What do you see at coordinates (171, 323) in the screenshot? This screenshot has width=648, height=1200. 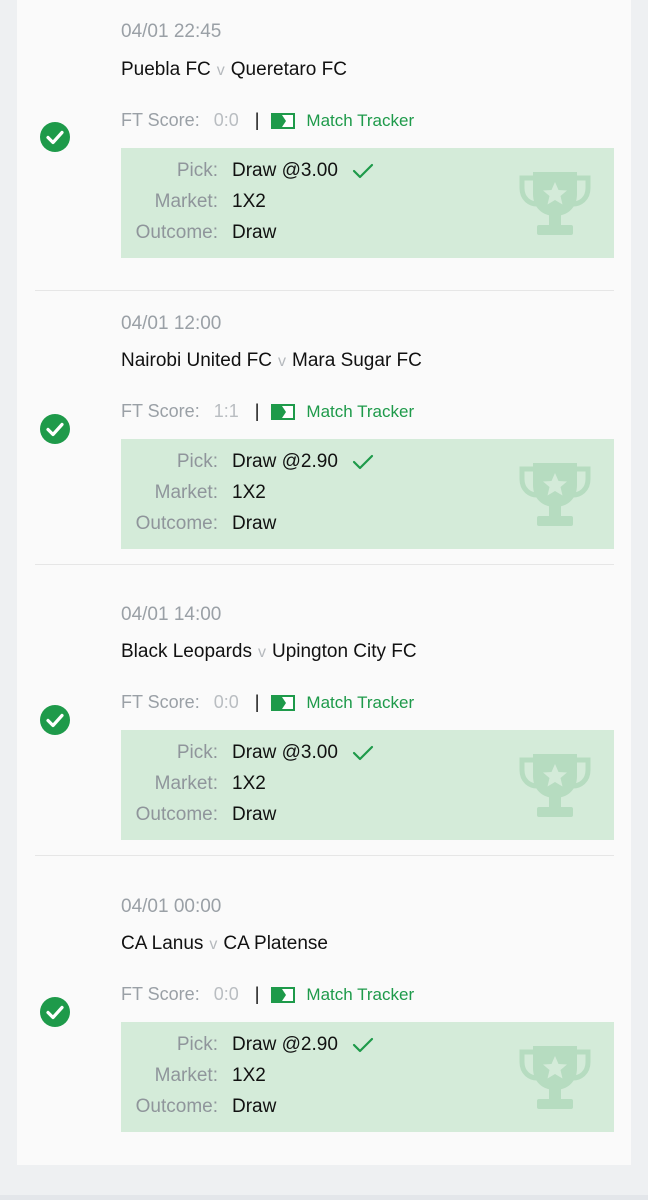 I see `match-datetime: 04/01 12:00` at bounding box center [171, 323].